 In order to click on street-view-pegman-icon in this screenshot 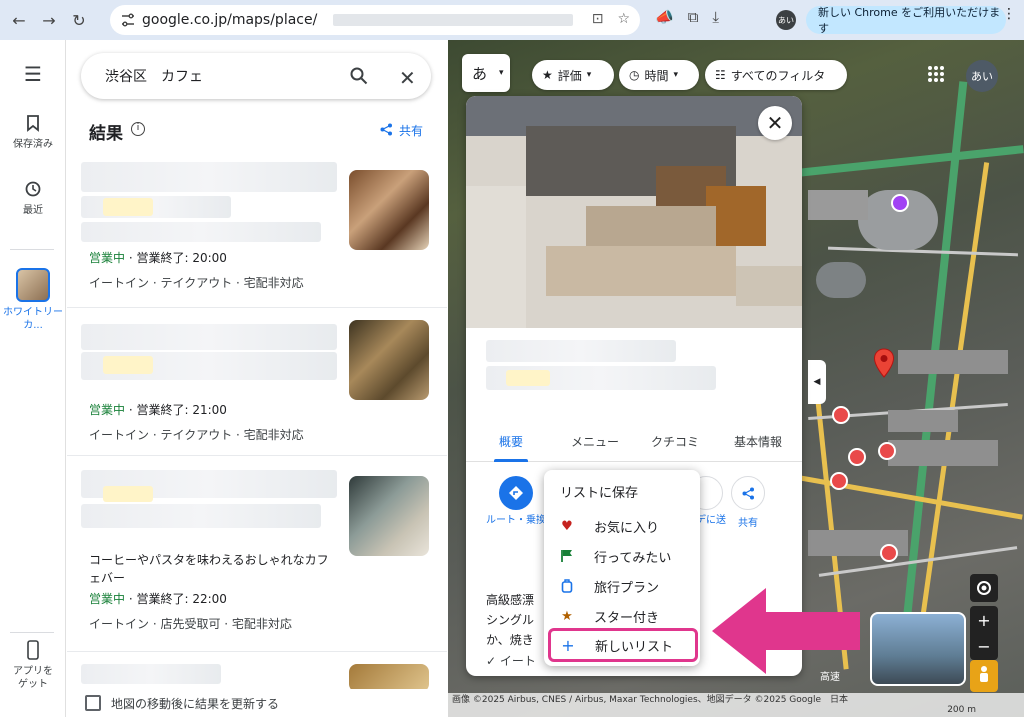, I will do `click(984, 676)`.